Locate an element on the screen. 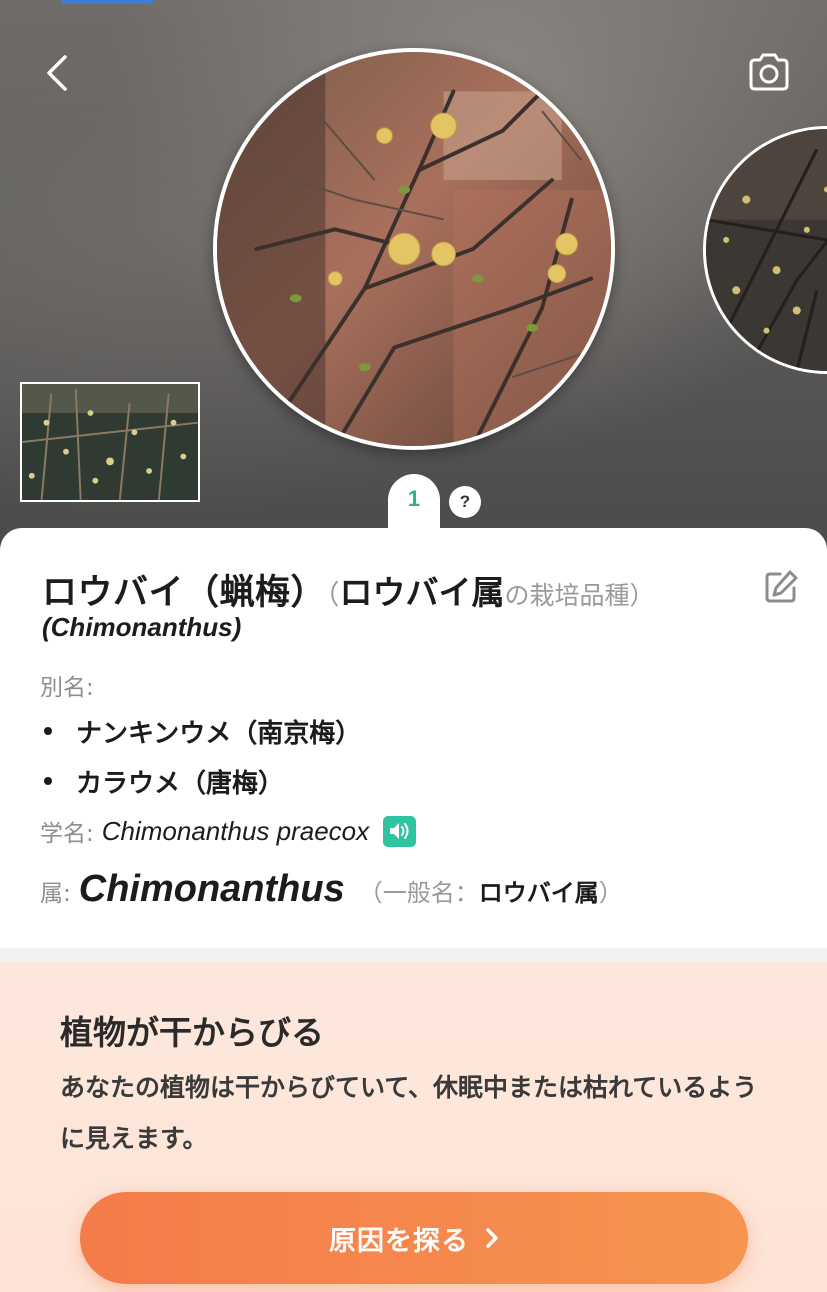 This screenshot has width=827, height=1292. genus-common-name: （一般名：ロウバイ属） is located at coordinates (491, 890).